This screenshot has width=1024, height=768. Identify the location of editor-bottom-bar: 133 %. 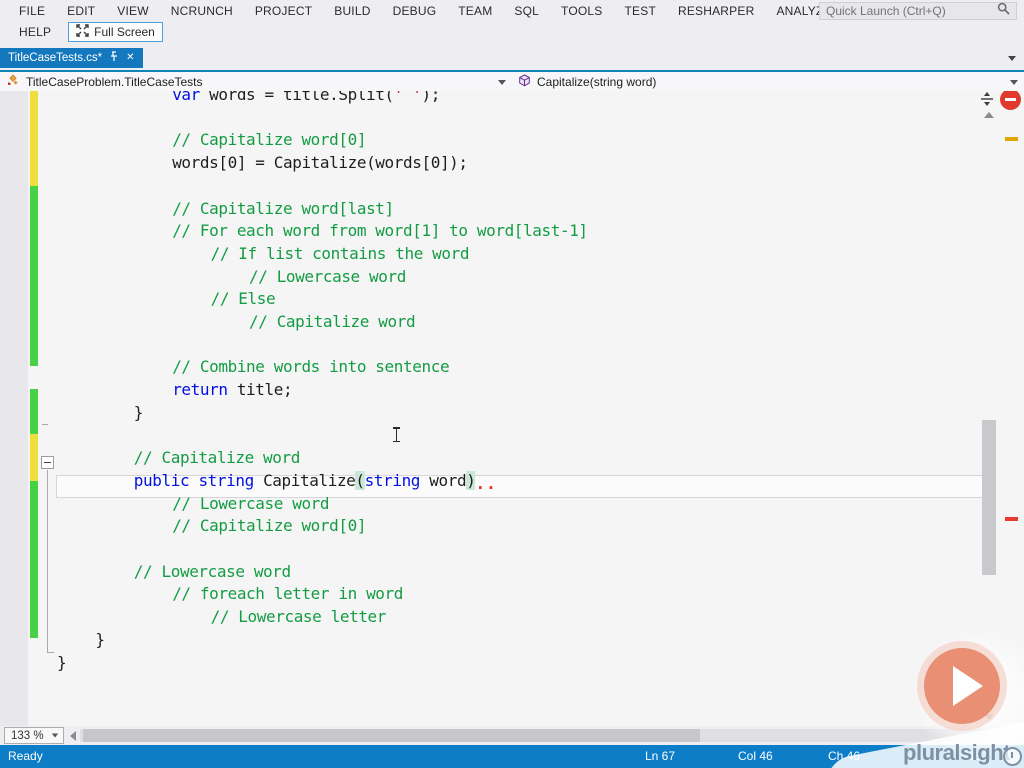
(512, 735).